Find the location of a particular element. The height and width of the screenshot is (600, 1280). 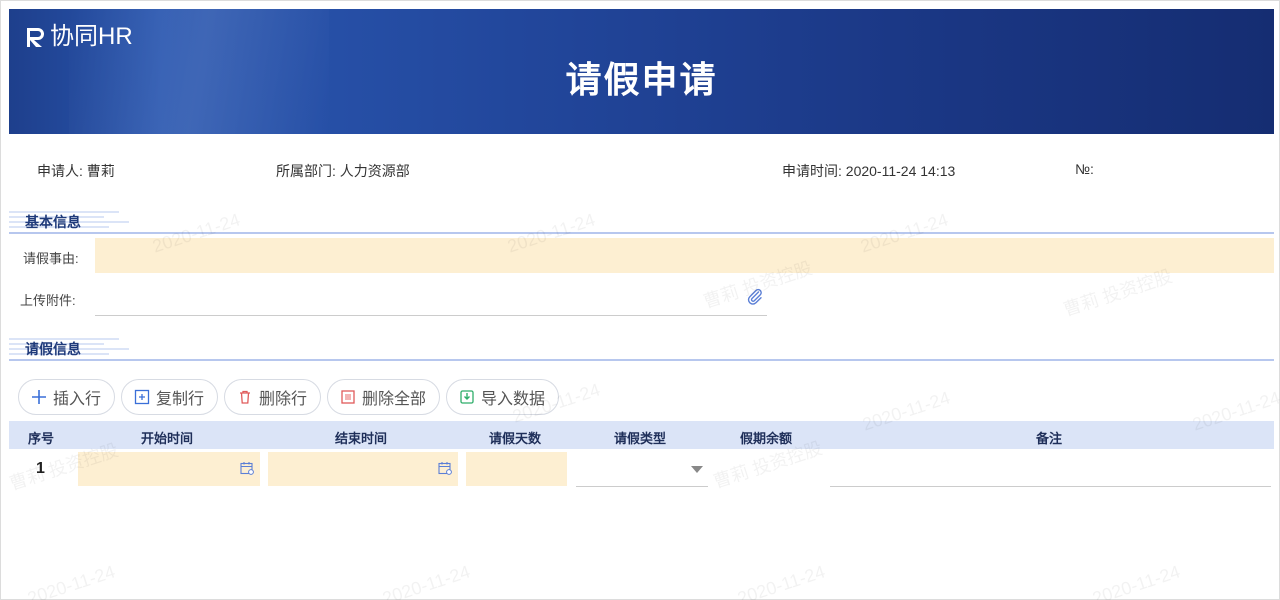

applicant-value: 曹莉 is located at coordinates (100, 171).